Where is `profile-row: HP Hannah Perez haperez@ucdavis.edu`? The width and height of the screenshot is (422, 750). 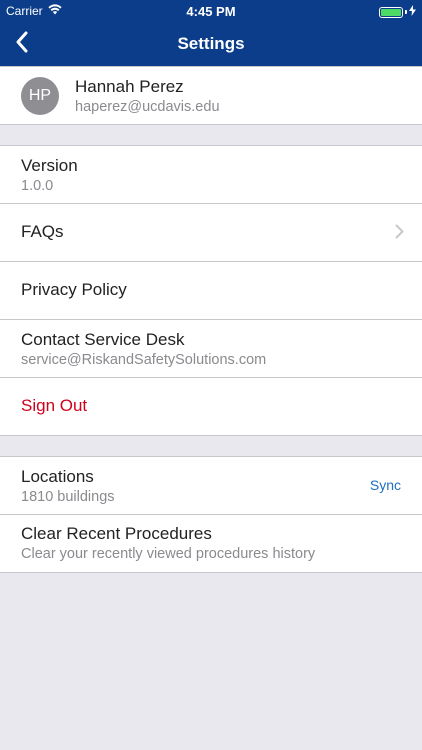
profile-row: HP Hannah Perez haperez@ucdavis.edu is located at coordinates (211, 95).